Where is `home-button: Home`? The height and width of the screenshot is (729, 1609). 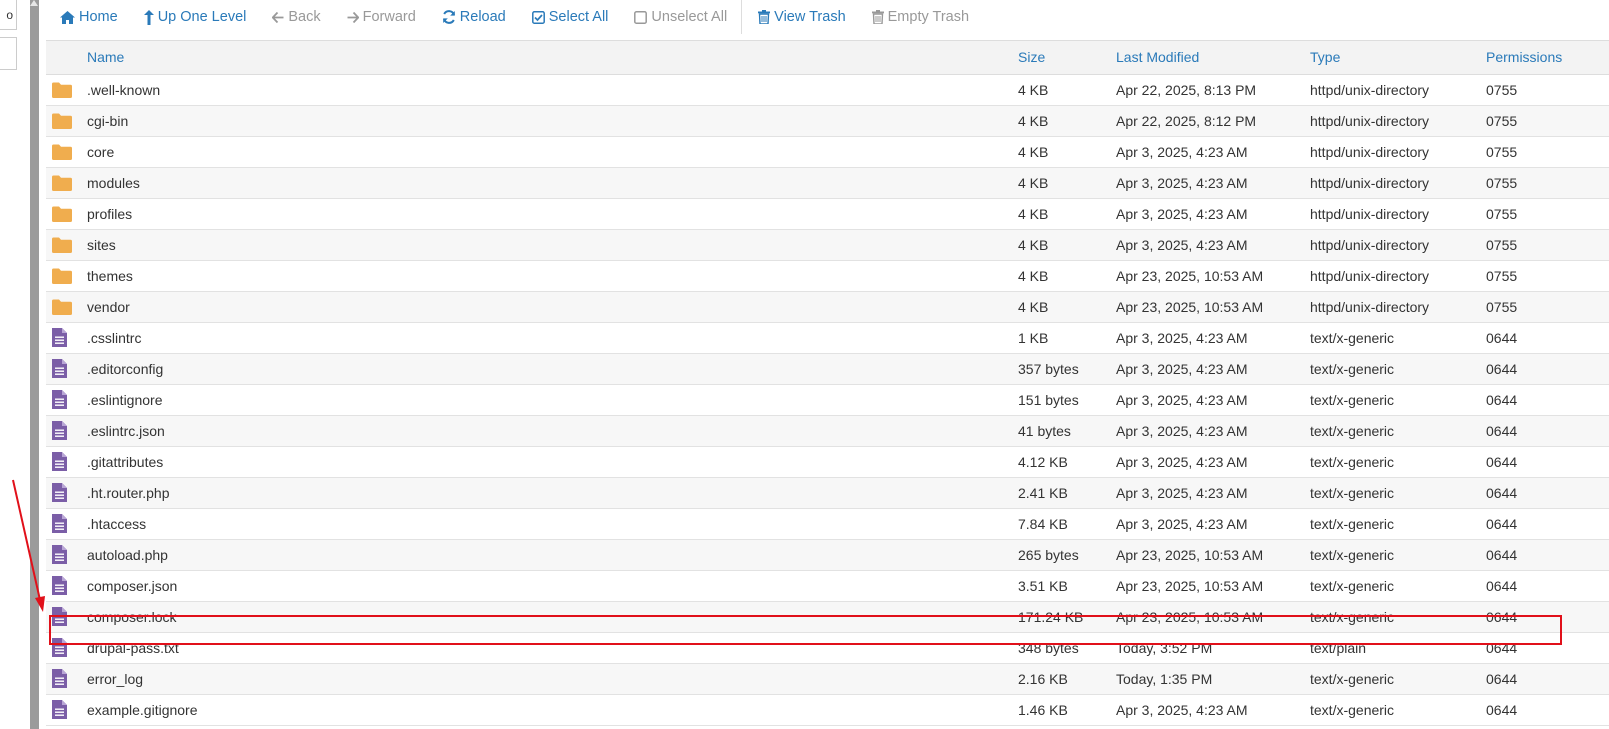 home-button: Home is located at coordinates (88, 17).